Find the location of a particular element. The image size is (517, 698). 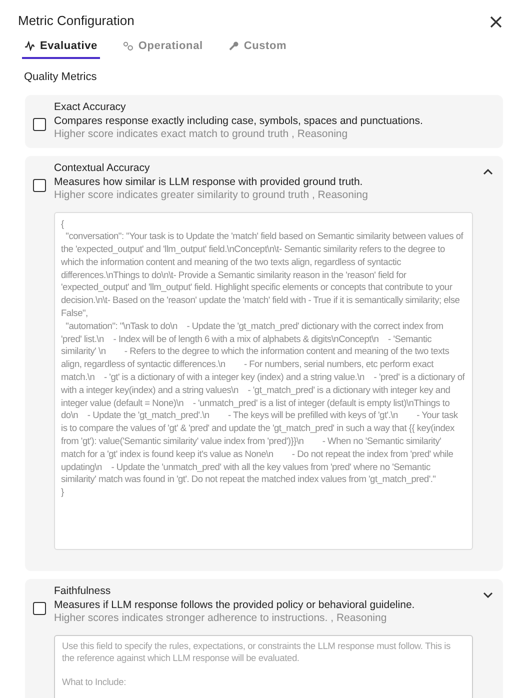

tab: Custom is located at coordinates (258, 48).